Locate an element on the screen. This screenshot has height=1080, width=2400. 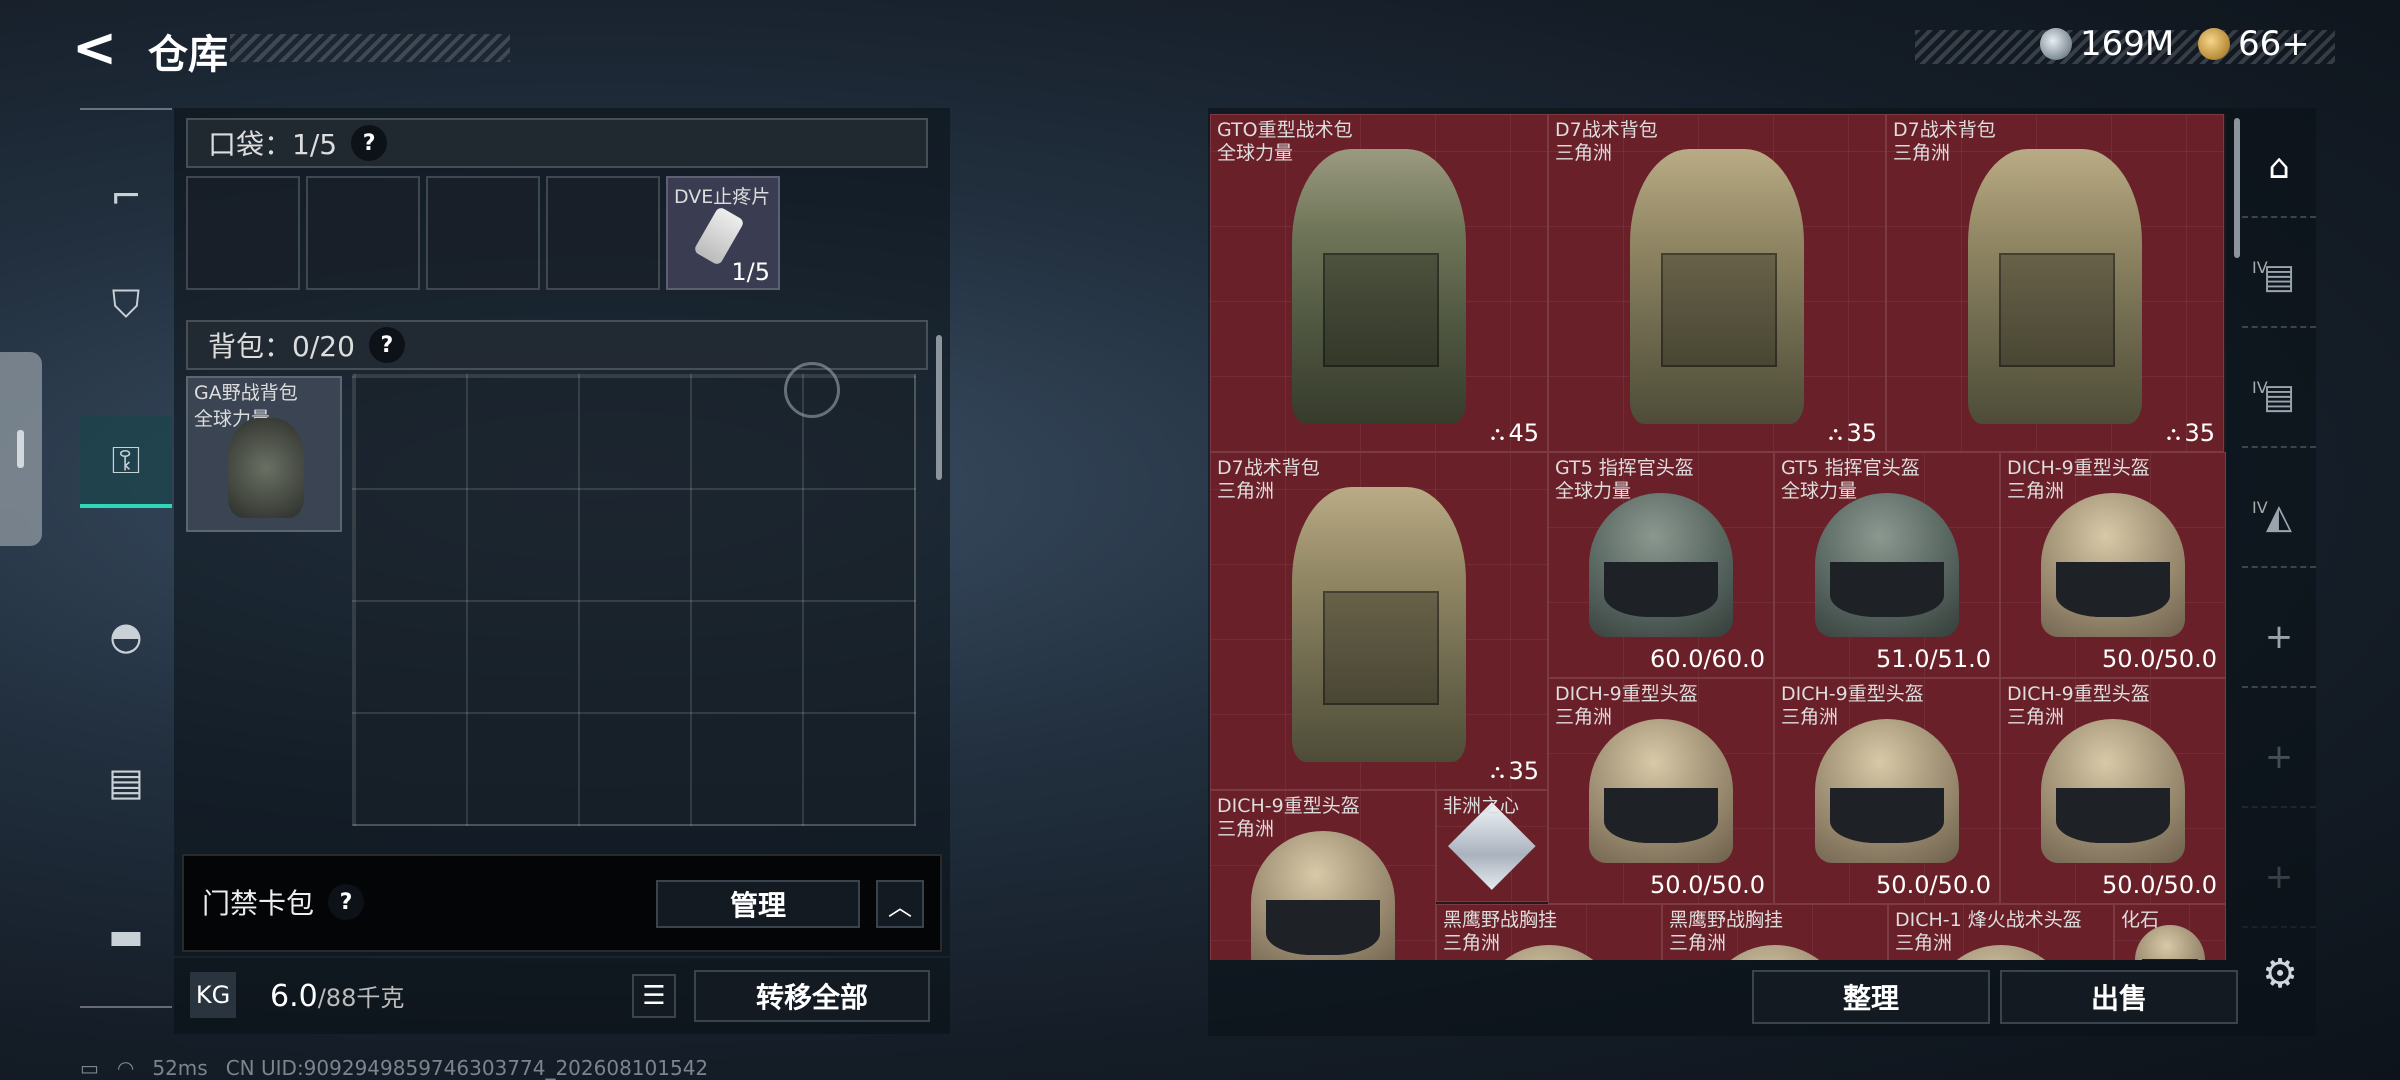
stash-tab-3: IV ◭ is located at coordinates (2279, 518).